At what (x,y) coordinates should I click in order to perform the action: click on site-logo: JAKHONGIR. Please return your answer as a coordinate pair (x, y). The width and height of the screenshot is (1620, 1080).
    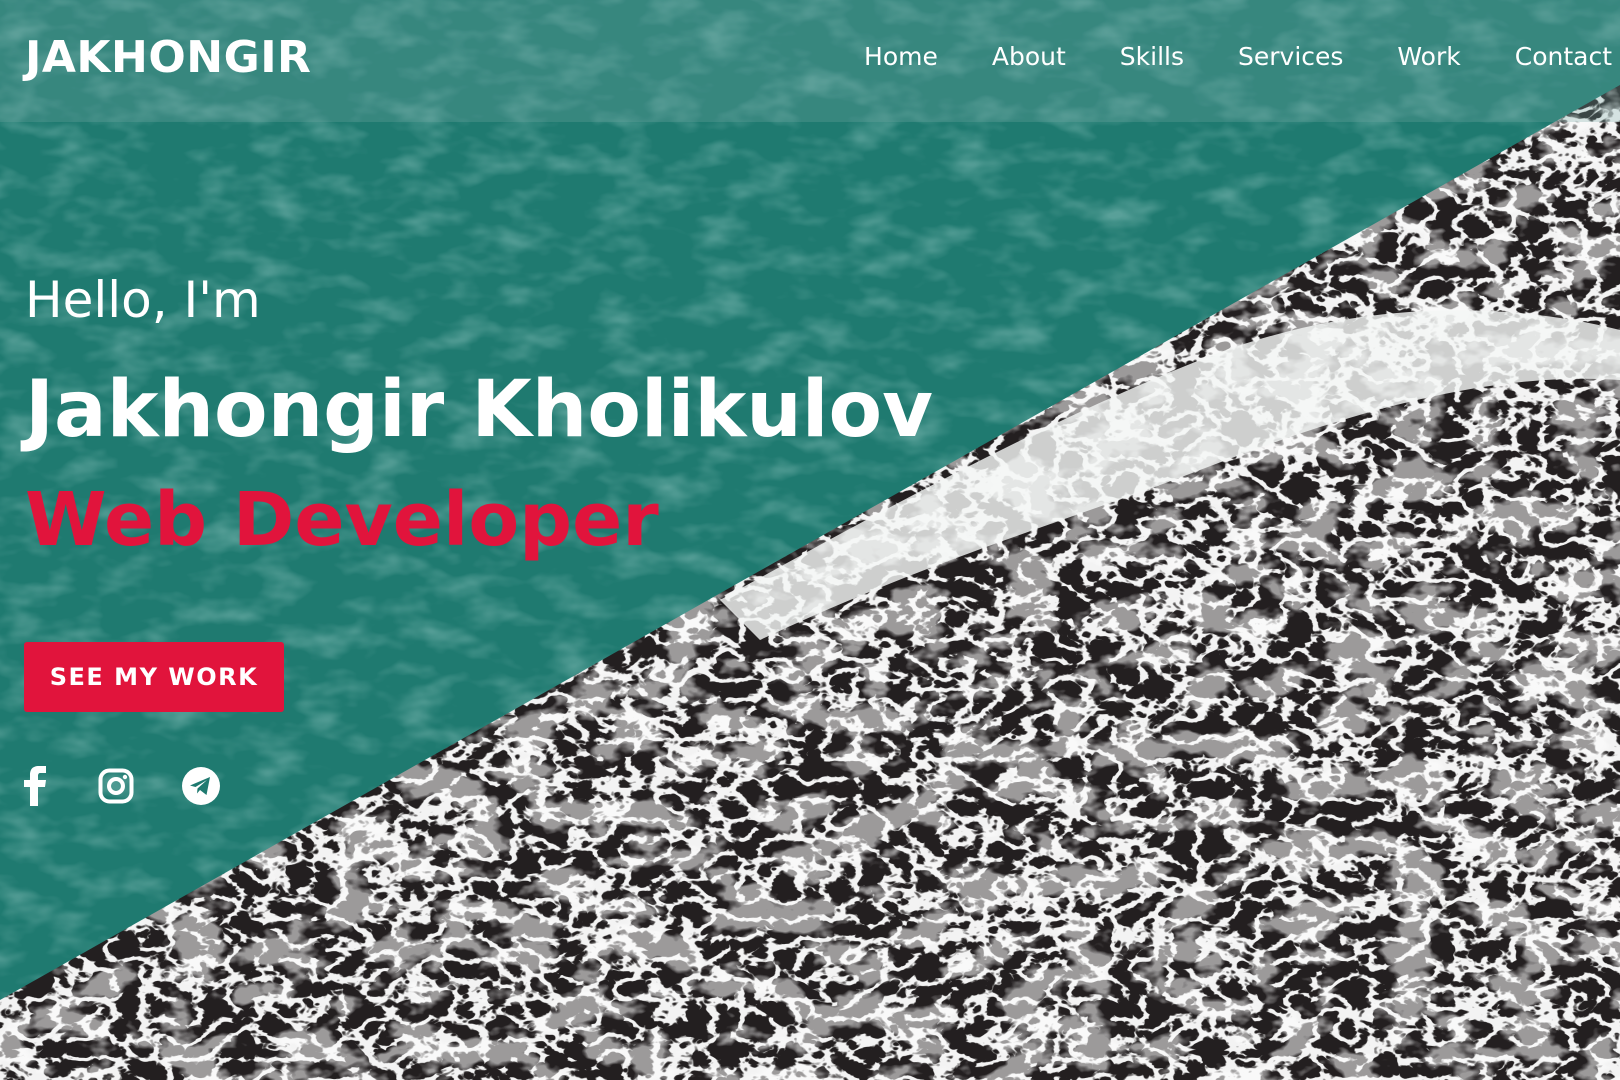
    Looking at the image, I should click on (168, 57).